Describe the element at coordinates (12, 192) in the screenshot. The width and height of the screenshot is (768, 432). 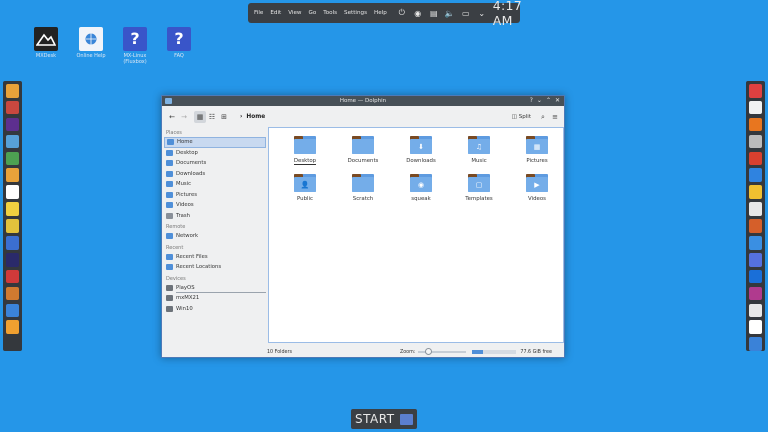
I see `left-dock-launcher-7-icon` at that location.